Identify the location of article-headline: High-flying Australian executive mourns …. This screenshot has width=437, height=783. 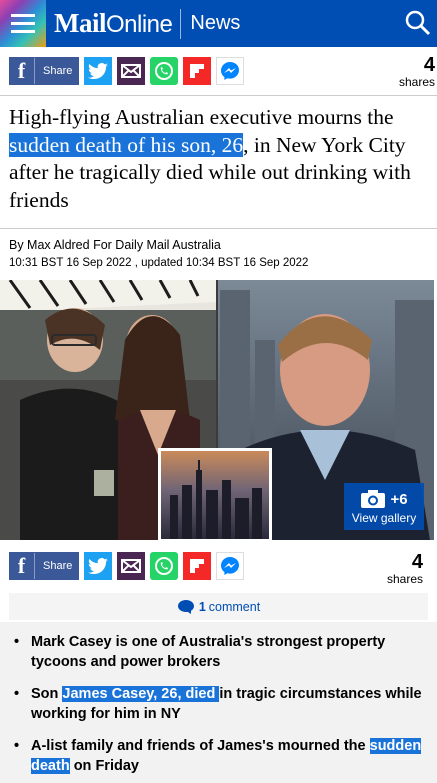
(210, 158).